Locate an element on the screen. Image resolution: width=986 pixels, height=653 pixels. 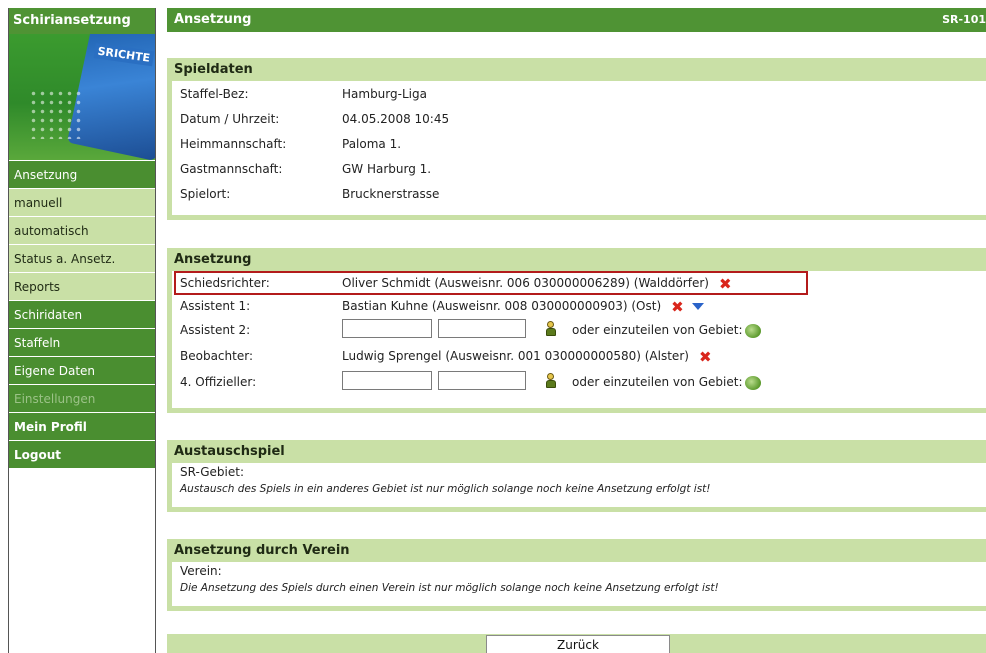
spielort-value: Brucknerstrasse is located at coordinates (391, 194).